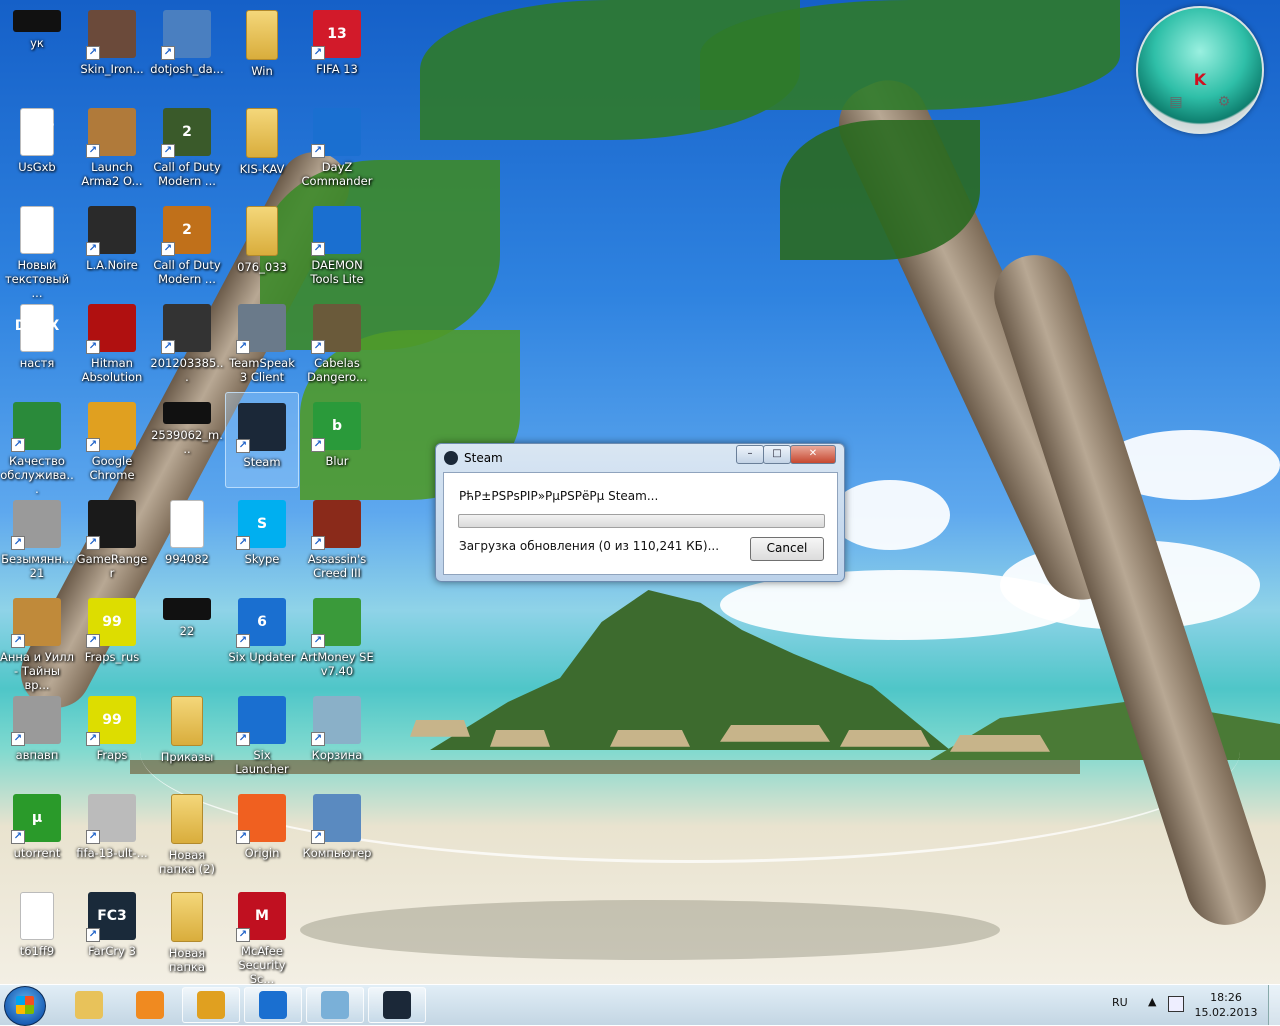  What do you see at coordinates (337, 244) in the screenshot?
I see `desktop-icon: ↗ DAEMON Tools Lite` at bounding box center [337, 244].